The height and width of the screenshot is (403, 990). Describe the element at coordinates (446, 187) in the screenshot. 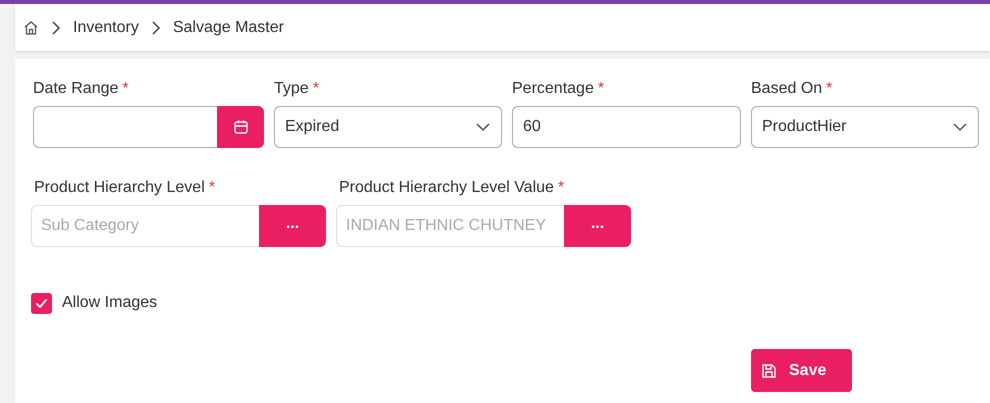

I see `field-label: Product Hierarchy Level Value` at that location.